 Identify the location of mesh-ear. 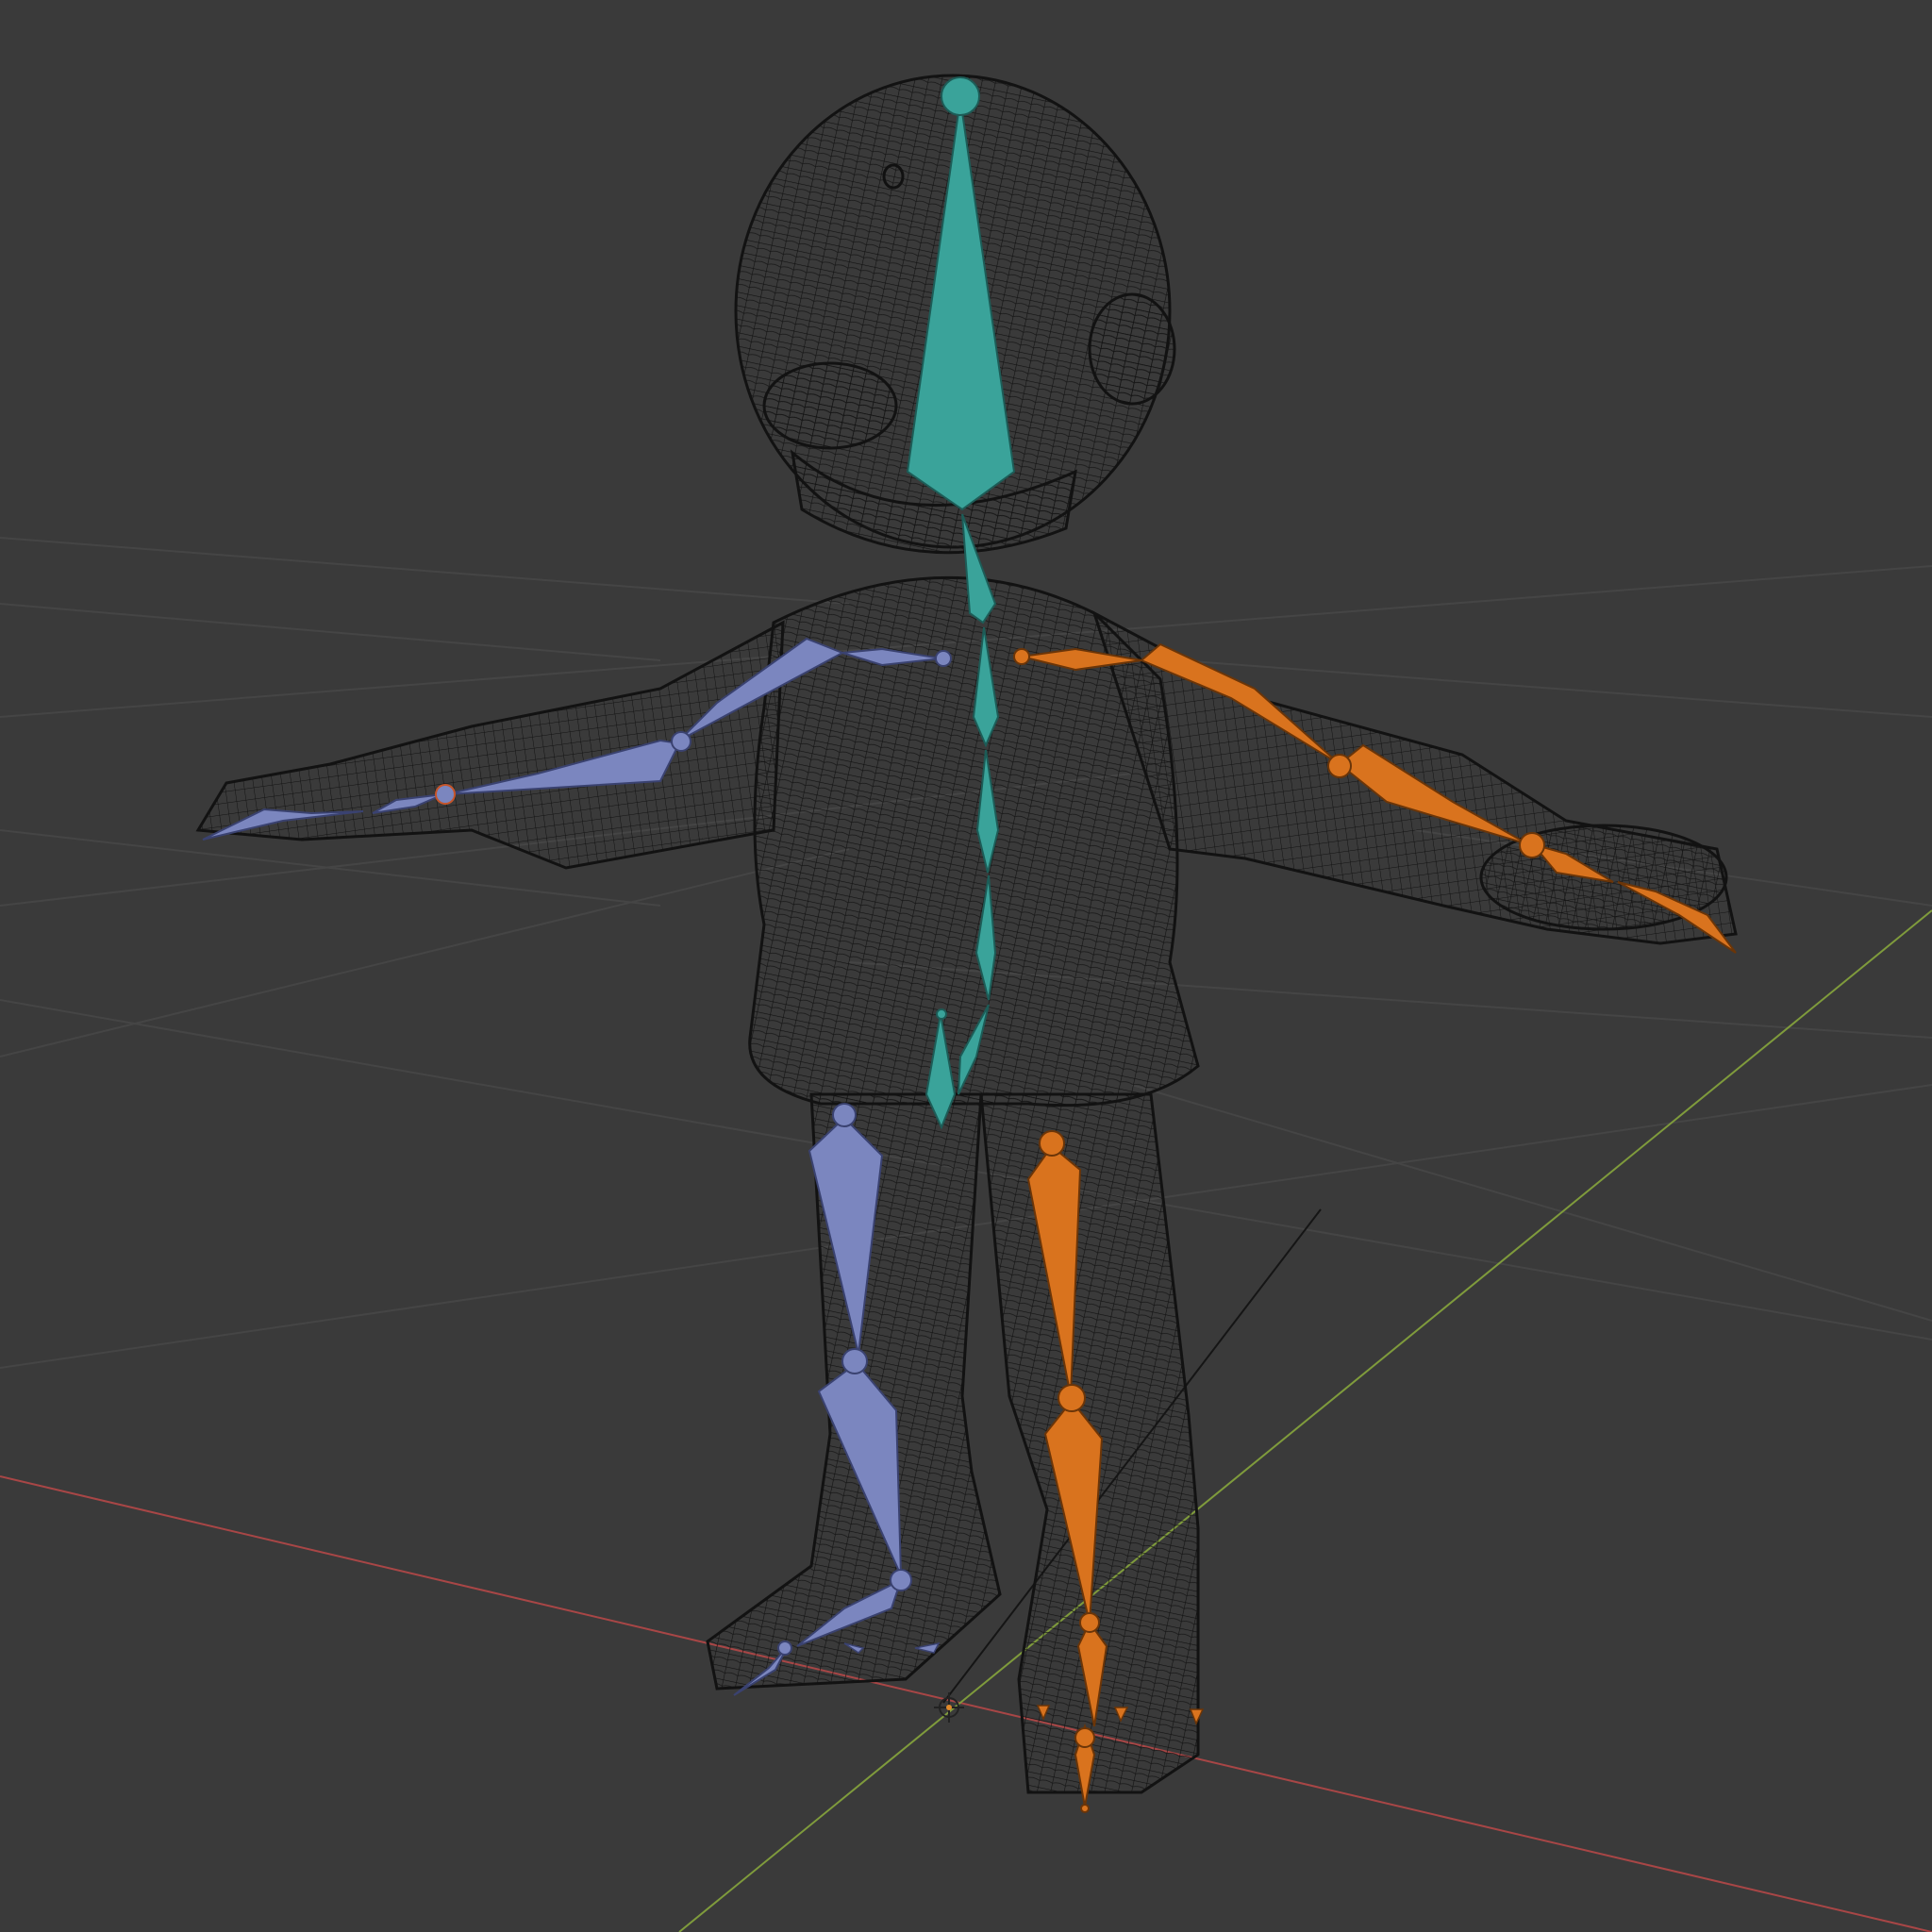
(1132, 349).